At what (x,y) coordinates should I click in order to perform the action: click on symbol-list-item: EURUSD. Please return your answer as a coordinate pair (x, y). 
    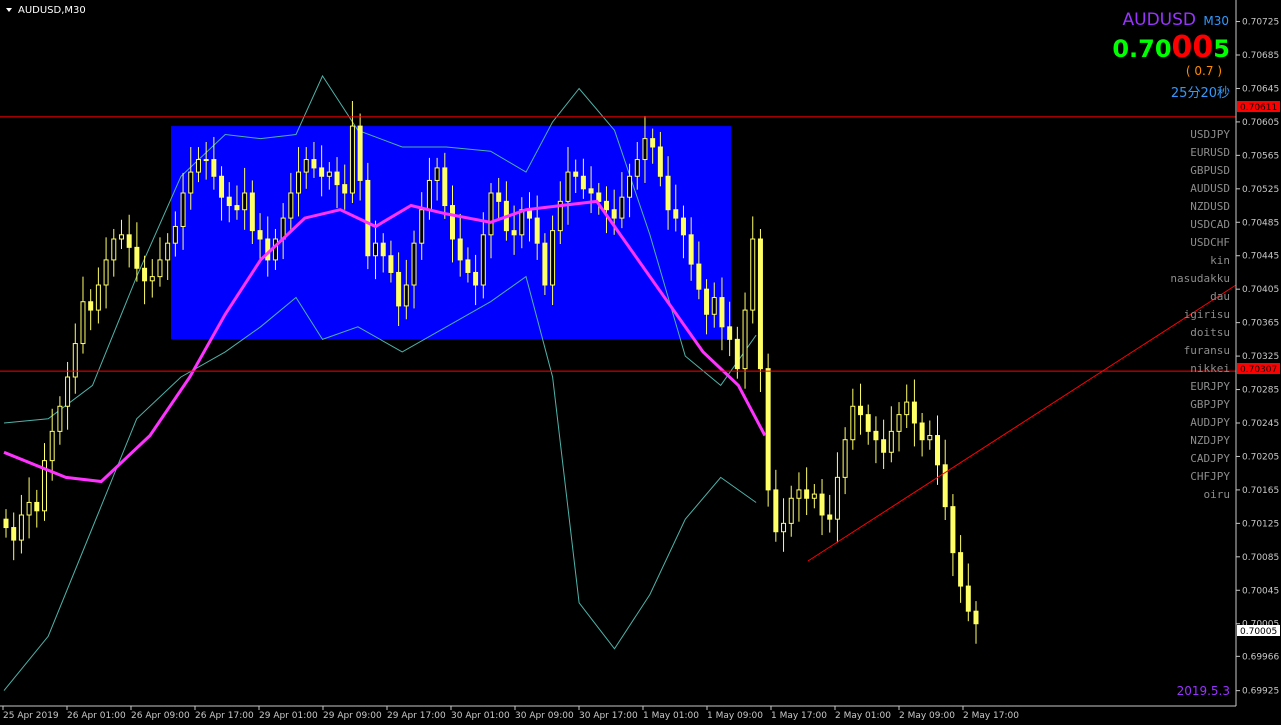
    Looking at the image, I should click on (1210, 152).